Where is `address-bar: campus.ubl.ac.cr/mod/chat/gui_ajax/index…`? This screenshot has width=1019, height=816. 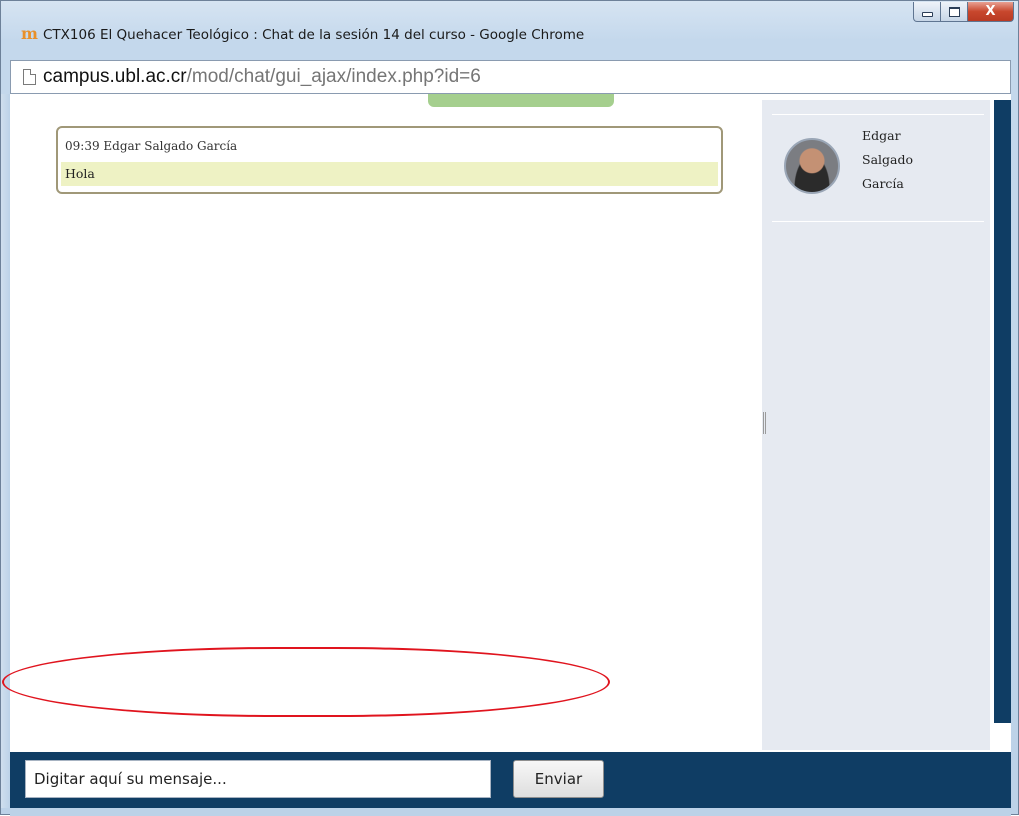 address-bar: campus.ubl.ac.cr/mod/chat/gui_ajax/index… is located at coordinates (510, 77).